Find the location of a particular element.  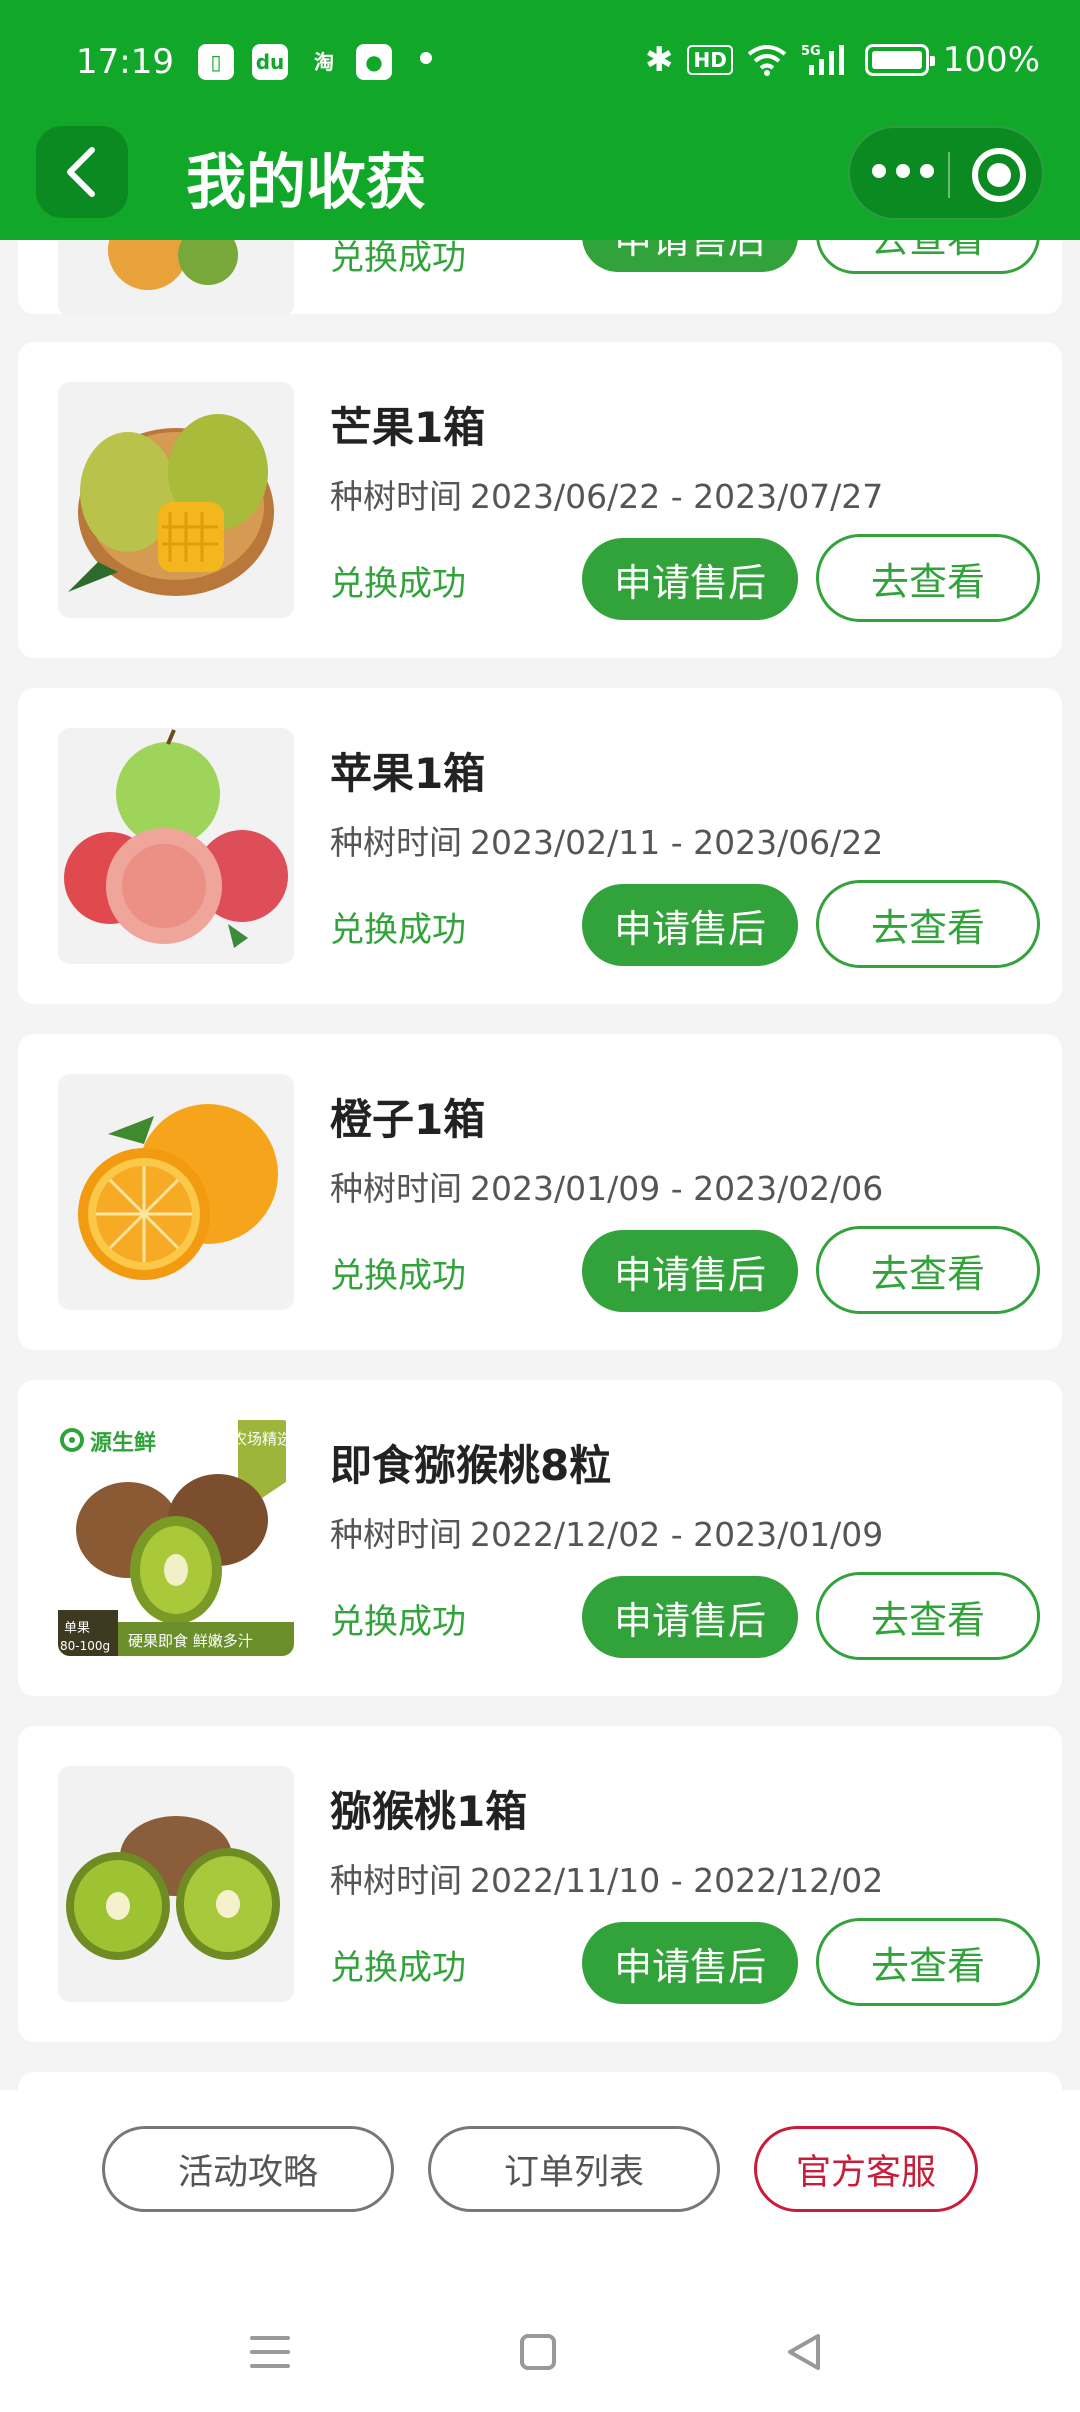

home-square-icon is located at coordinates (538, 2352).